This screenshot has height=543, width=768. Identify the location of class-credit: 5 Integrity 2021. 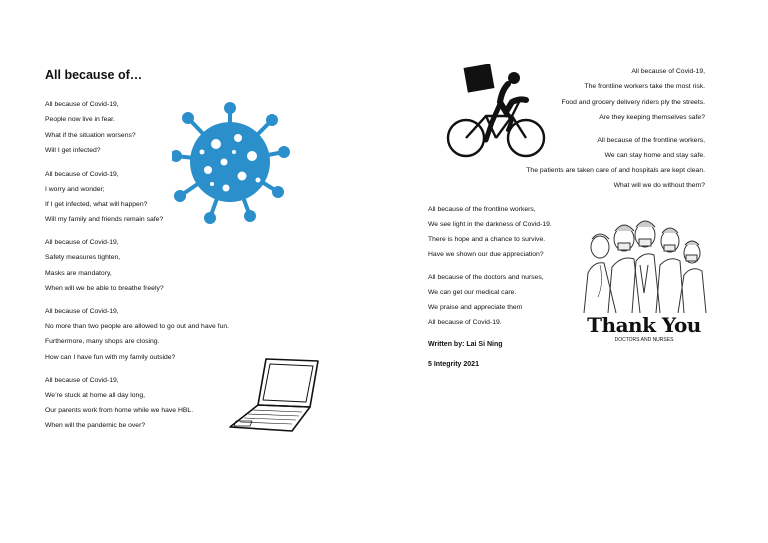
(453, 364).